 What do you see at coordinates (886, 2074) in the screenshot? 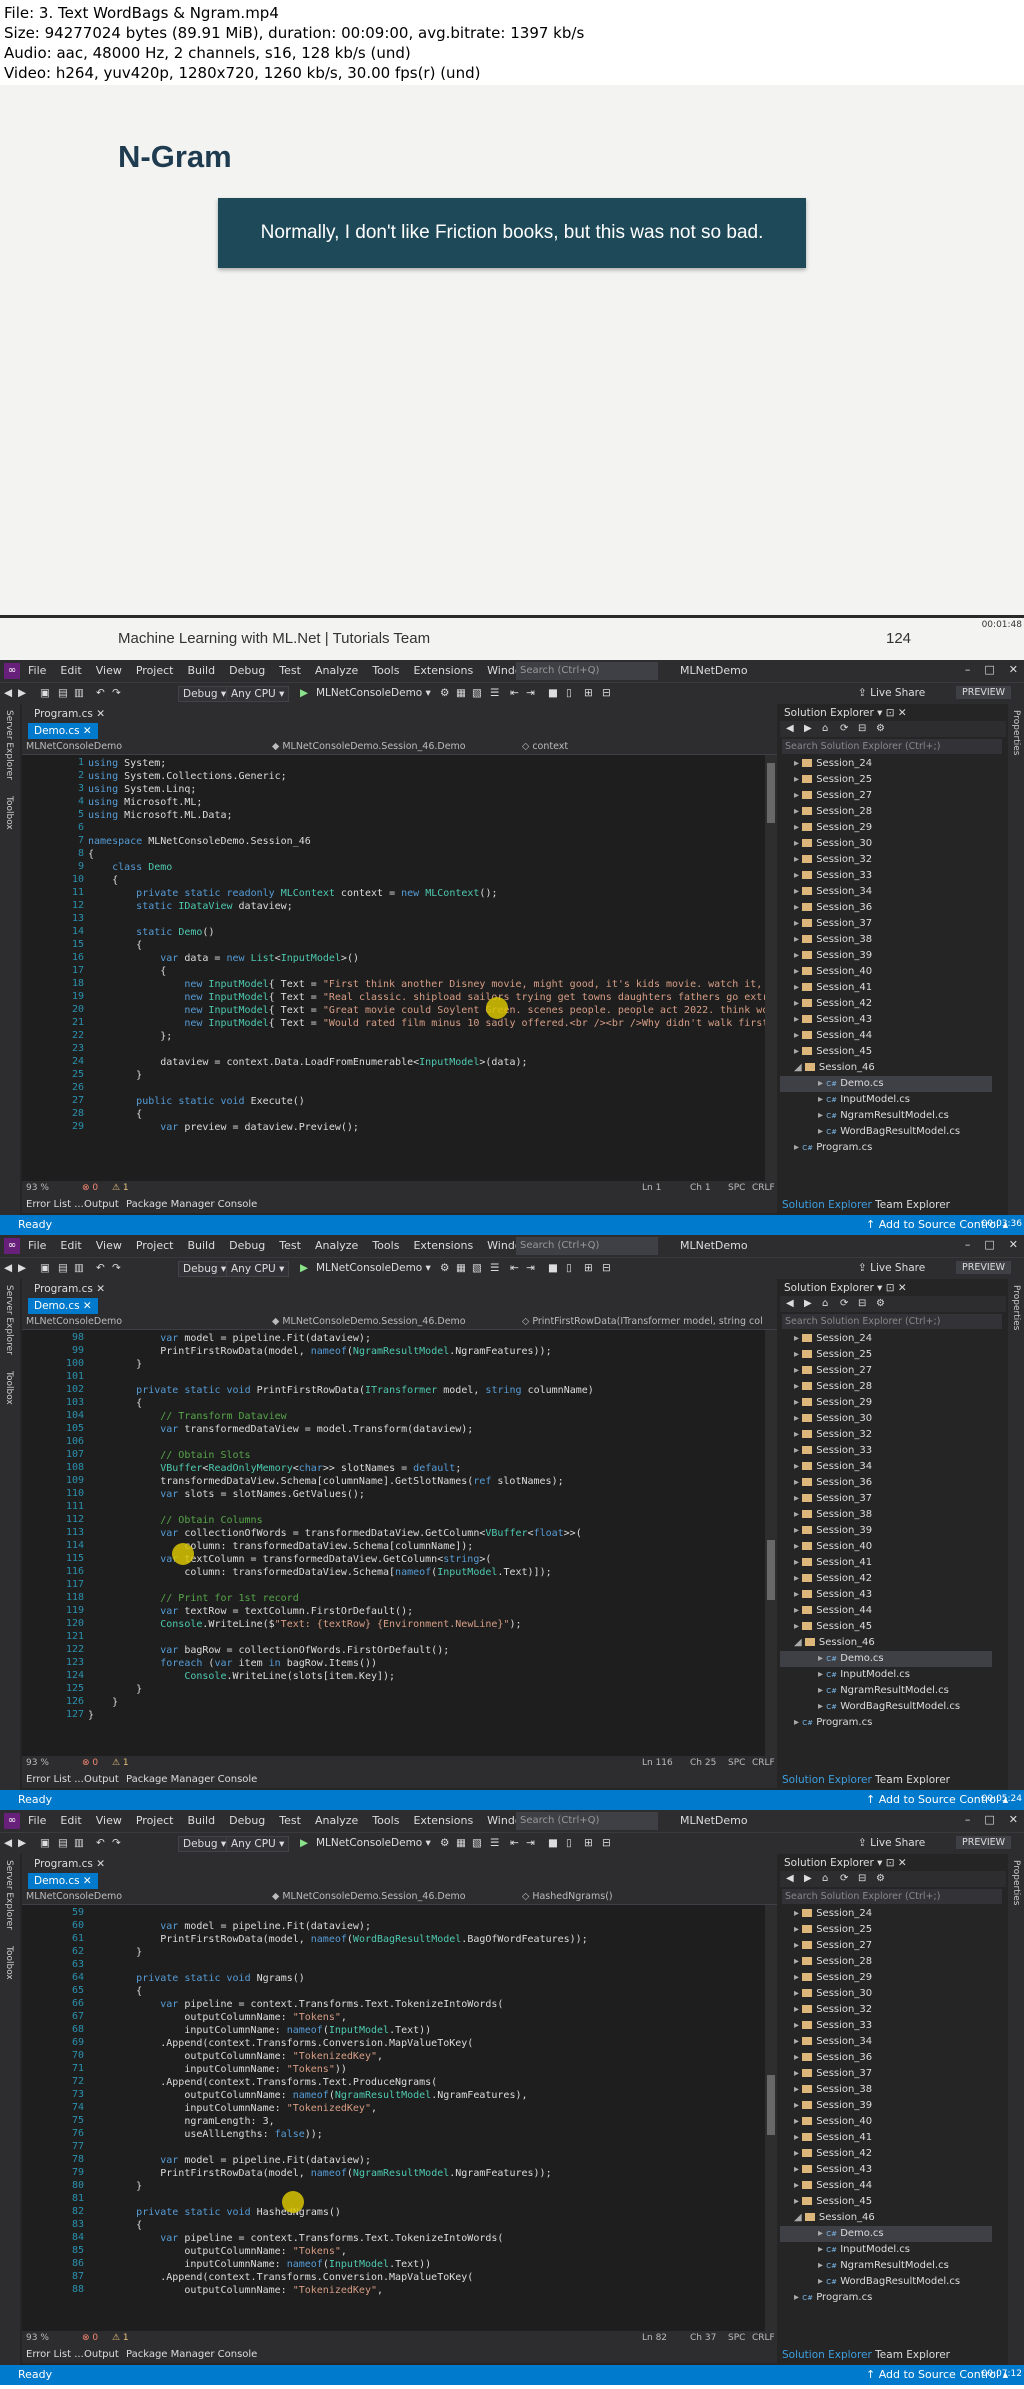
I see `tree-item: ▸ Session_37` at bounding box center [886, 2074].